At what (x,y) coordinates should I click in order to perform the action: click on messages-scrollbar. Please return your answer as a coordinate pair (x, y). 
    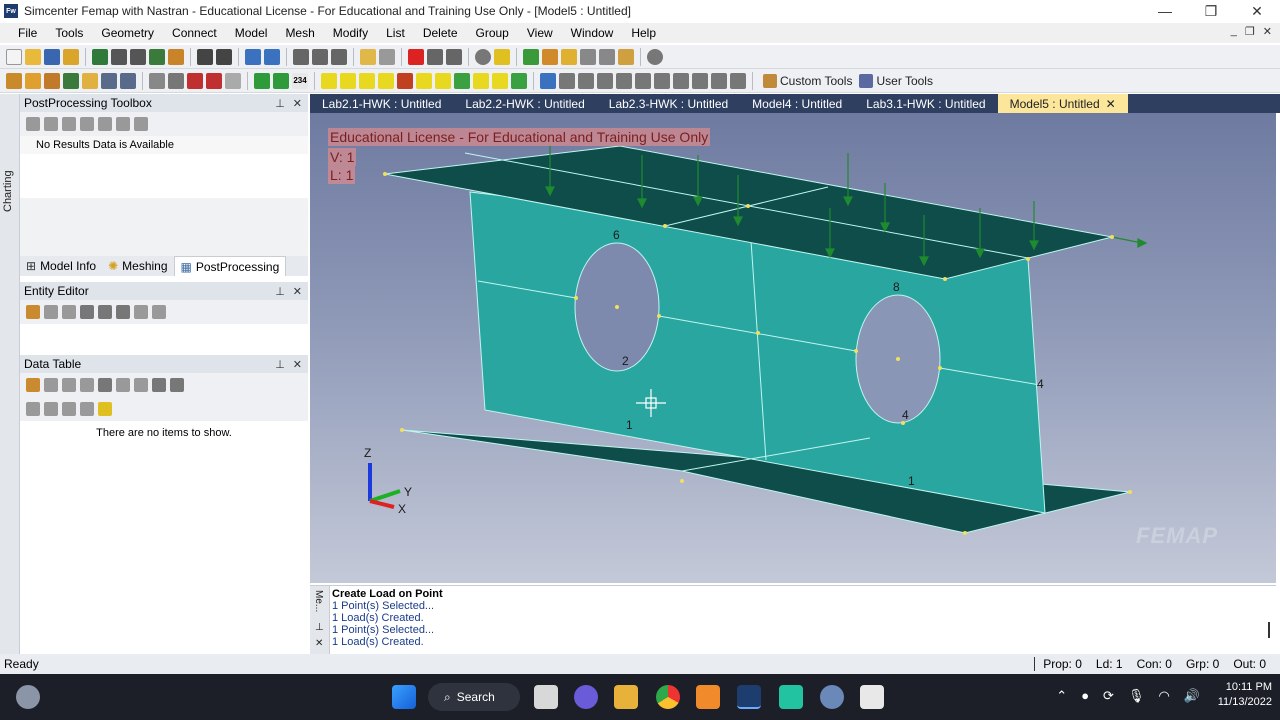
    Looking at the image, I should click on (1269, 630).